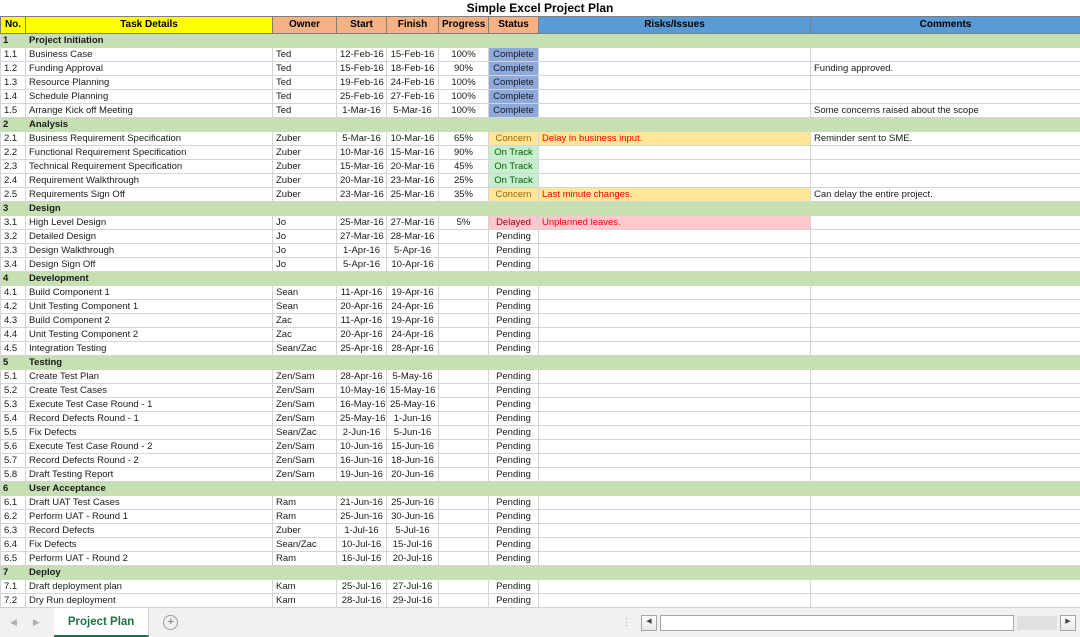 The height and width of the screenshot is (637, 1080). Describe the element at coordinates (361, 404) in the screenshot. I see `cell-start: 16-May-16` at that location.